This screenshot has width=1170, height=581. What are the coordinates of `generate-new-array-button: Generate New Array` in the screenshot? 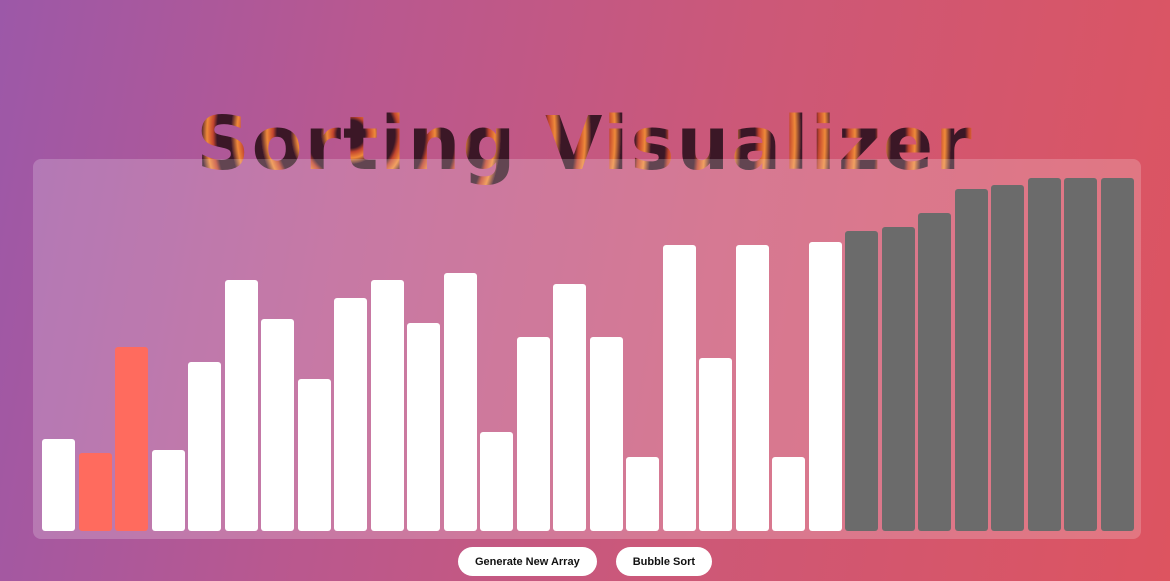 It's located at (527, 561).